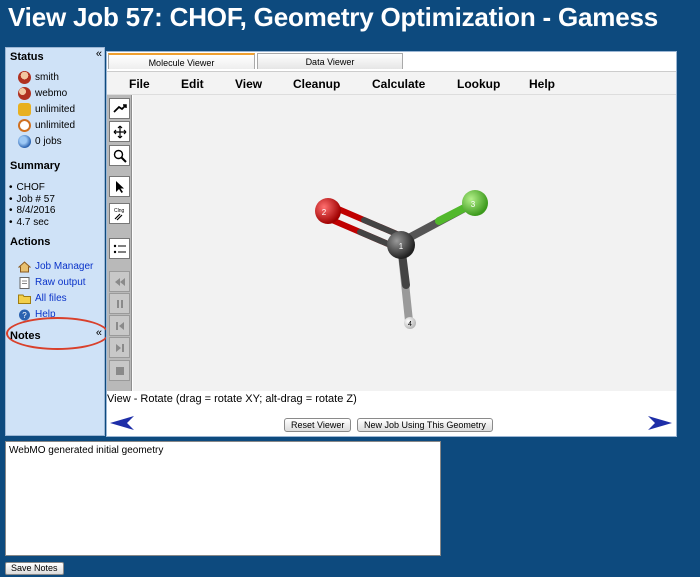  Describe the element at coordinates (119, 248) in the screenshot. I see `list-icon` at that location.